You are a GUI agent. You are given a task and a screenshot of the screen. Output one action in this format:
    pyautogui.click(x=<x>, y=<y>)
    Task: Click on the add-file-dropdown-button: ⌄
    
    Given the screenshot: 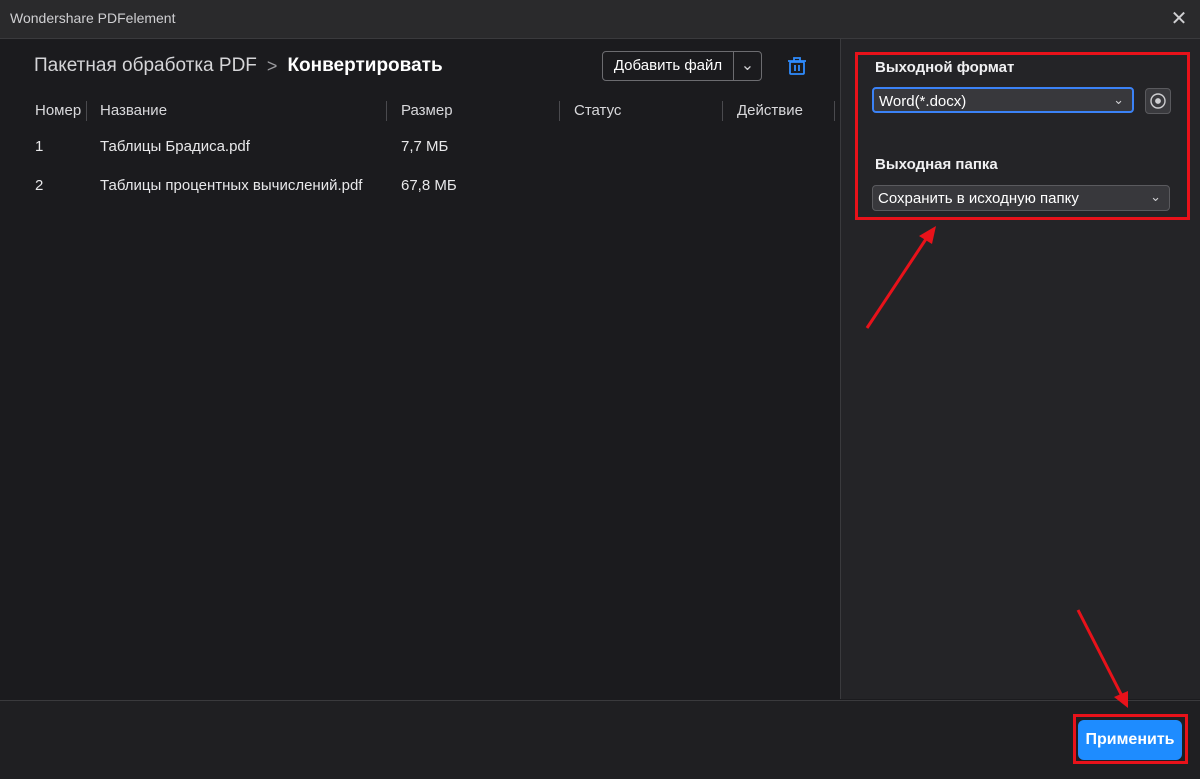 What is the action you would take?
    pyautogui.click(x=747, y=66)
    